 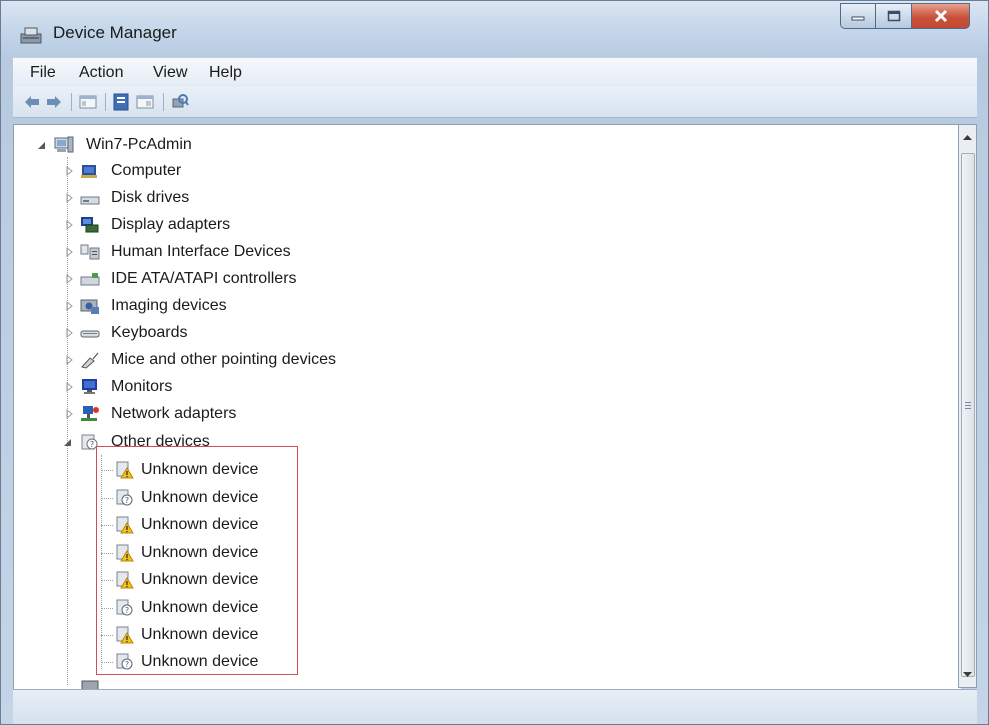 I want to click on caption-buttons, so click(x=905, y=16).